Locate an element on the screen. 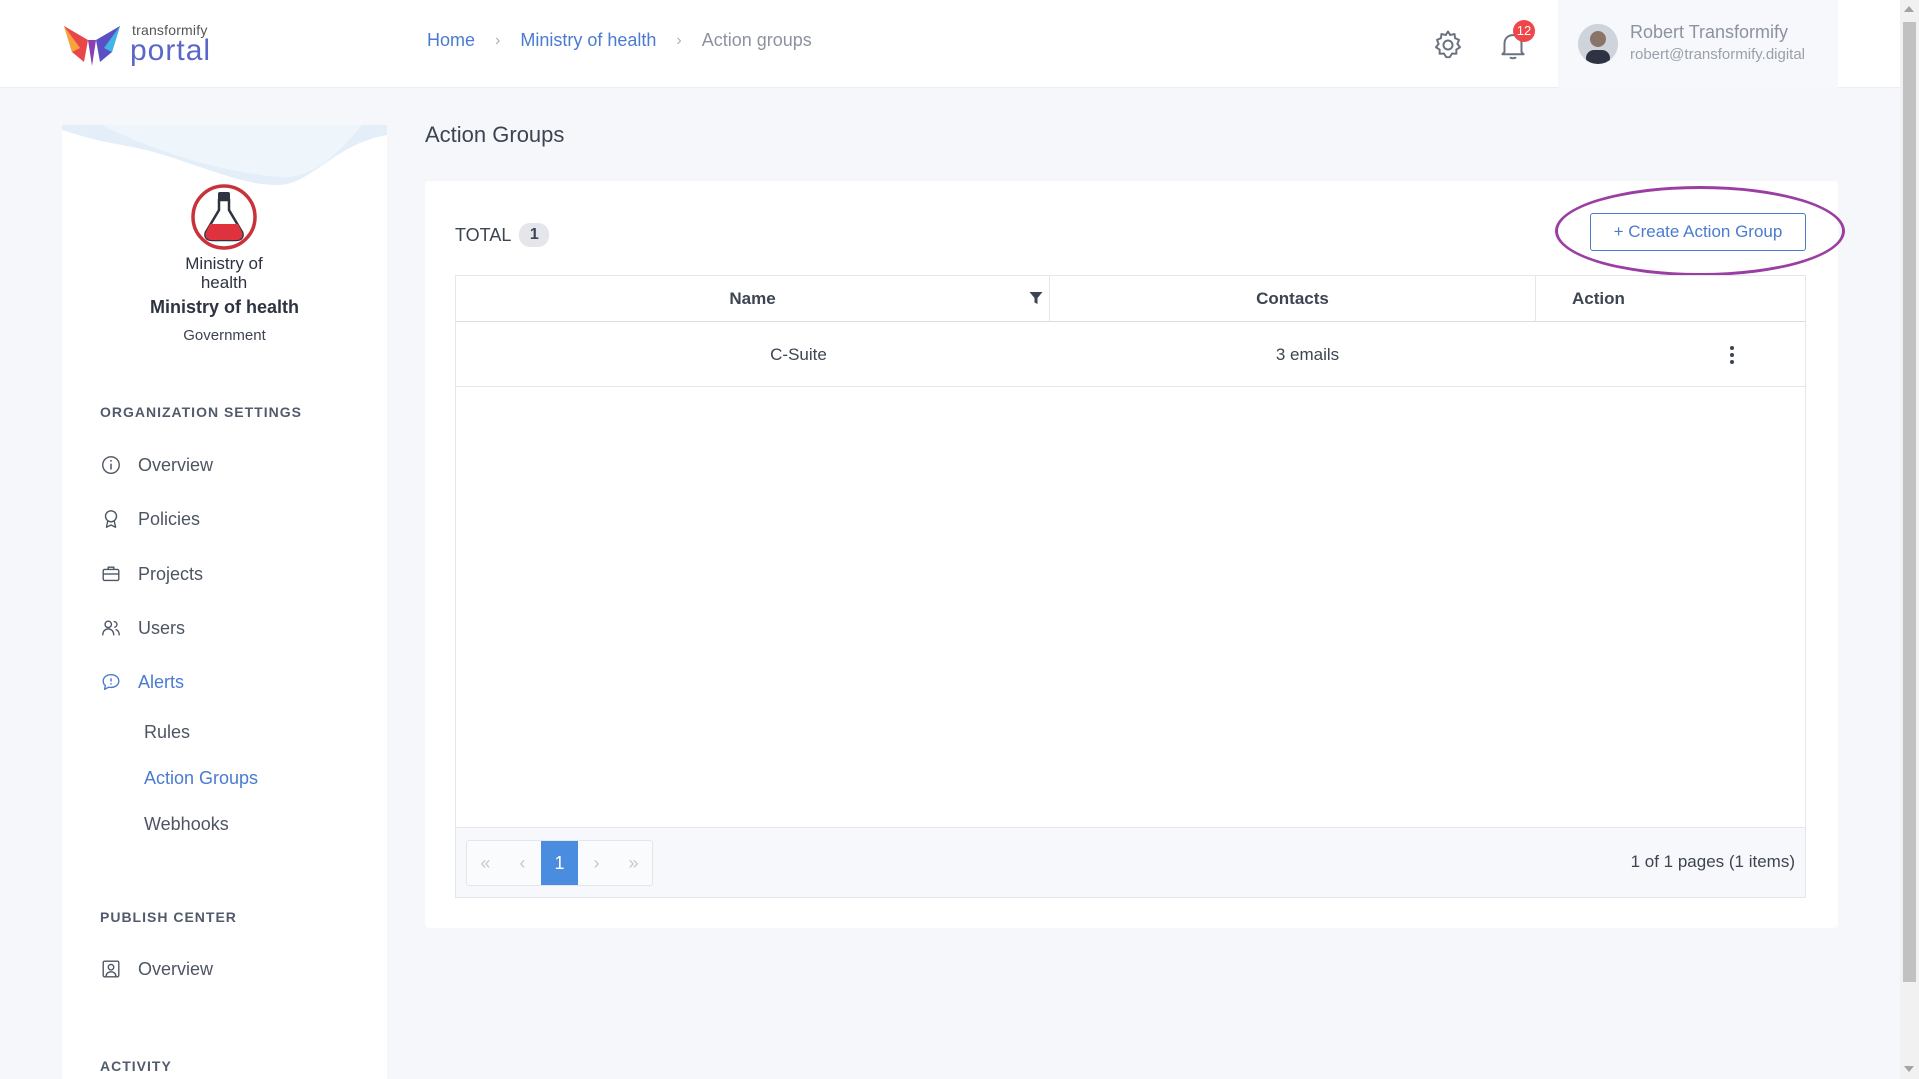 This screenshot has width=1919, height=1079. total-count: TOTAL 1 is located at coordinates (502, 235).